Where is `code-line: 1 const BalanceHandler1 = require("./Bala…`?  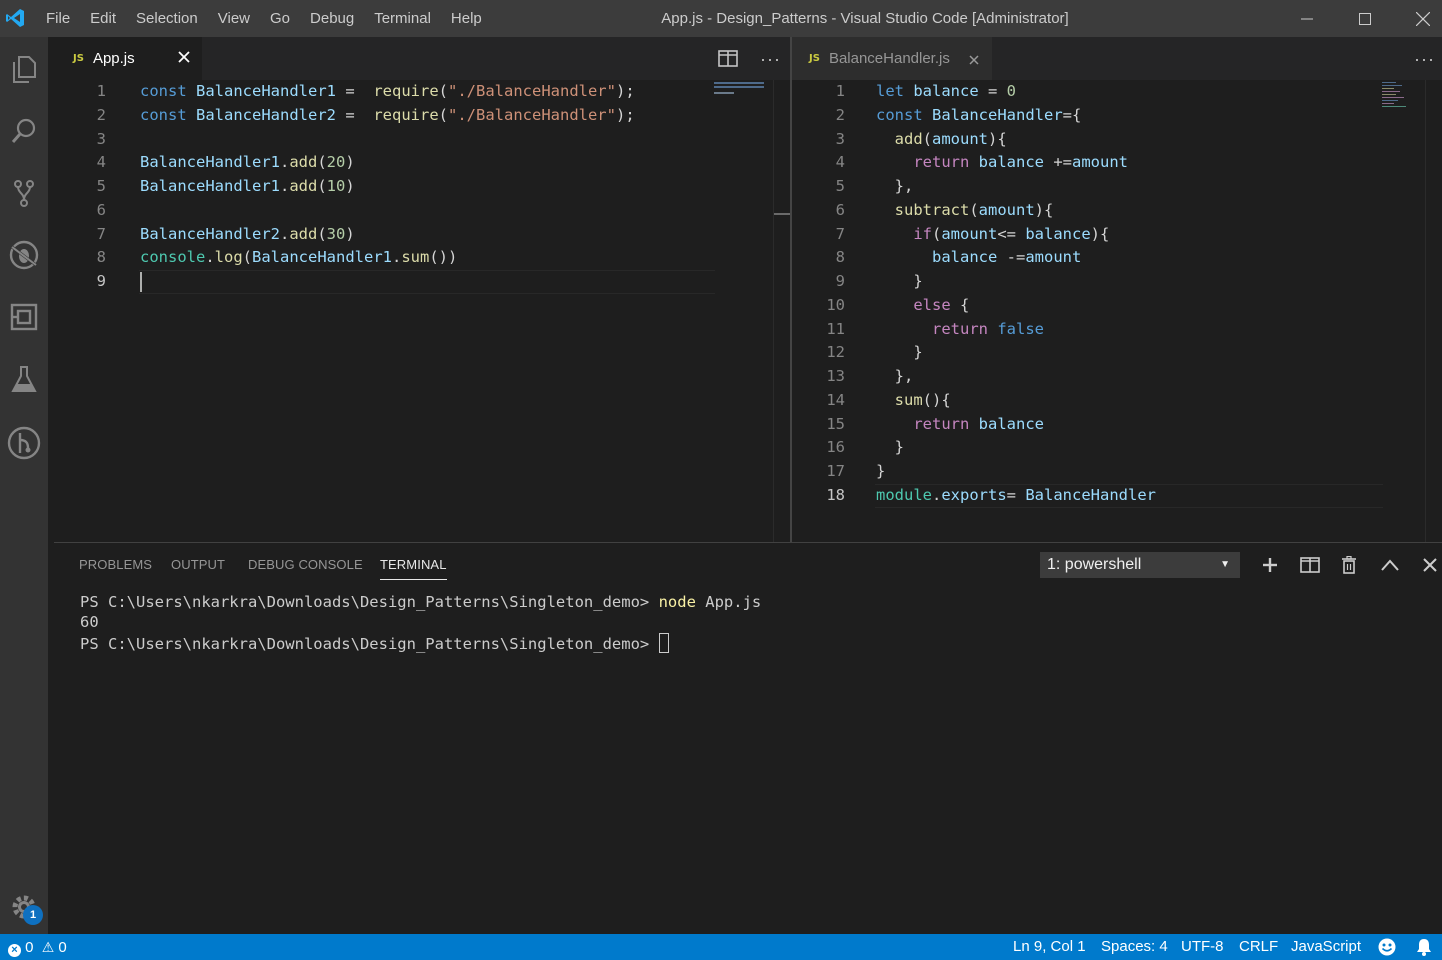 code-line: 1 const BalanceHandler1 = require("./Bala… is located at coordinates (422, 91).